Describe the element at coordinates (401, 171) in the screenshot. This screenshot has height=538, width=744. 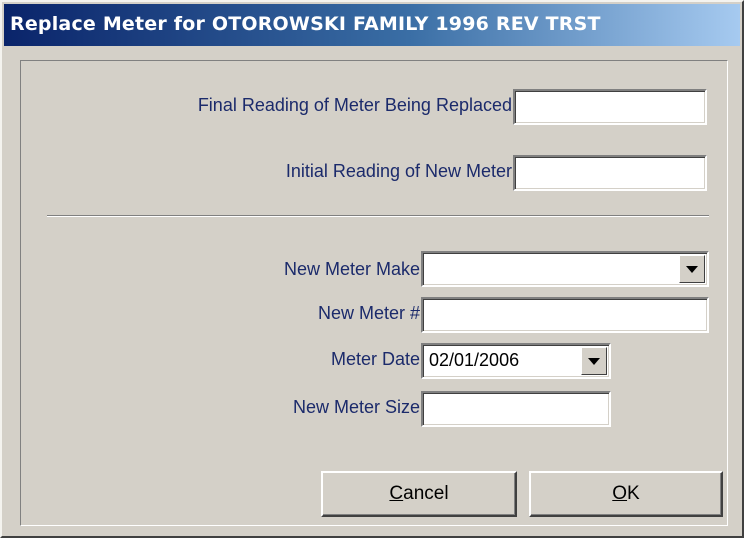
I see `initial-reading-label: Initial Reading of New Meter:` at that location.